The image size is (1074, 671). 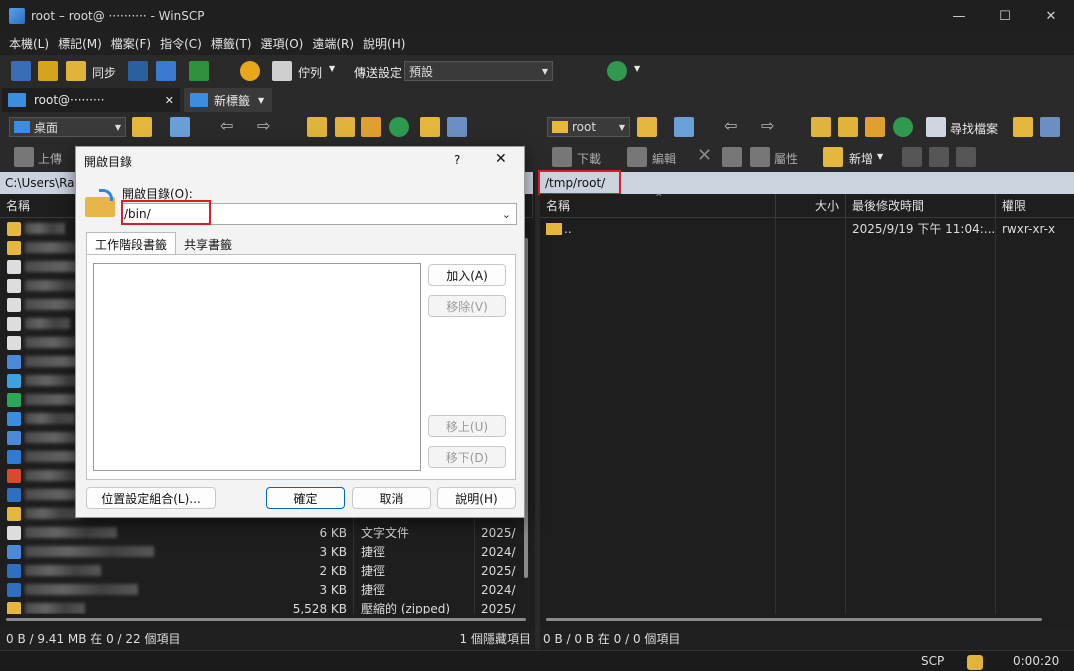 What do you see at coordinates (100, 203) in the screenshot?
I see `folder-icon` at bounding box center [100, 203].